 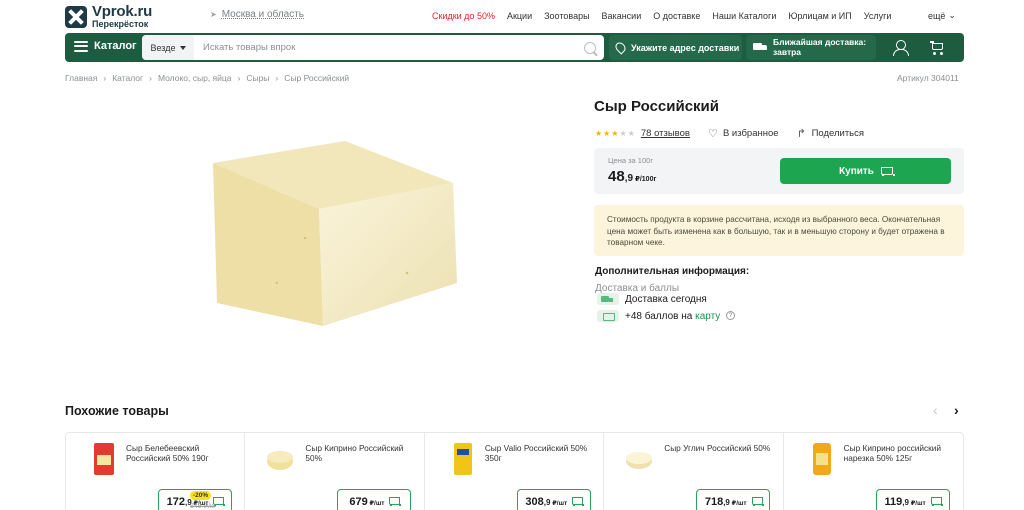 I want to click on card-product-name: Сыр Valio Российский 50% 350г, so click(x=540, y=453).